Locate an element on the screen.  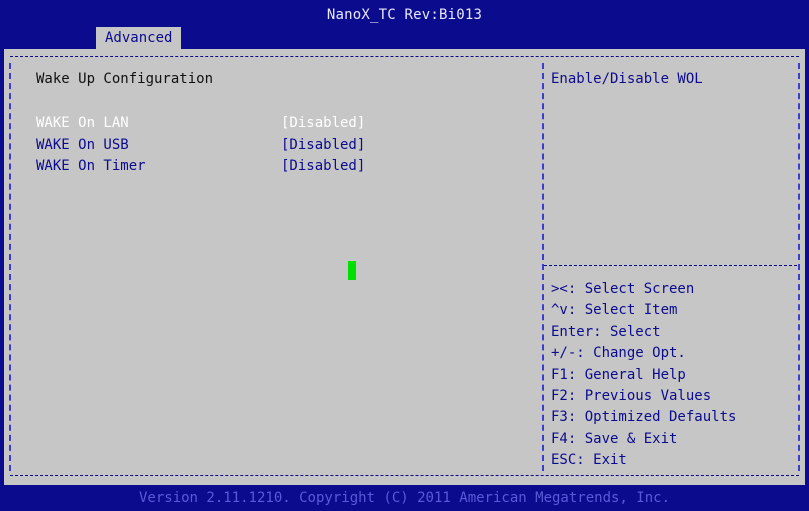
setting-wake-on-lan: WAKE On LAN [Disabled] is located at coordinates (200, 123).